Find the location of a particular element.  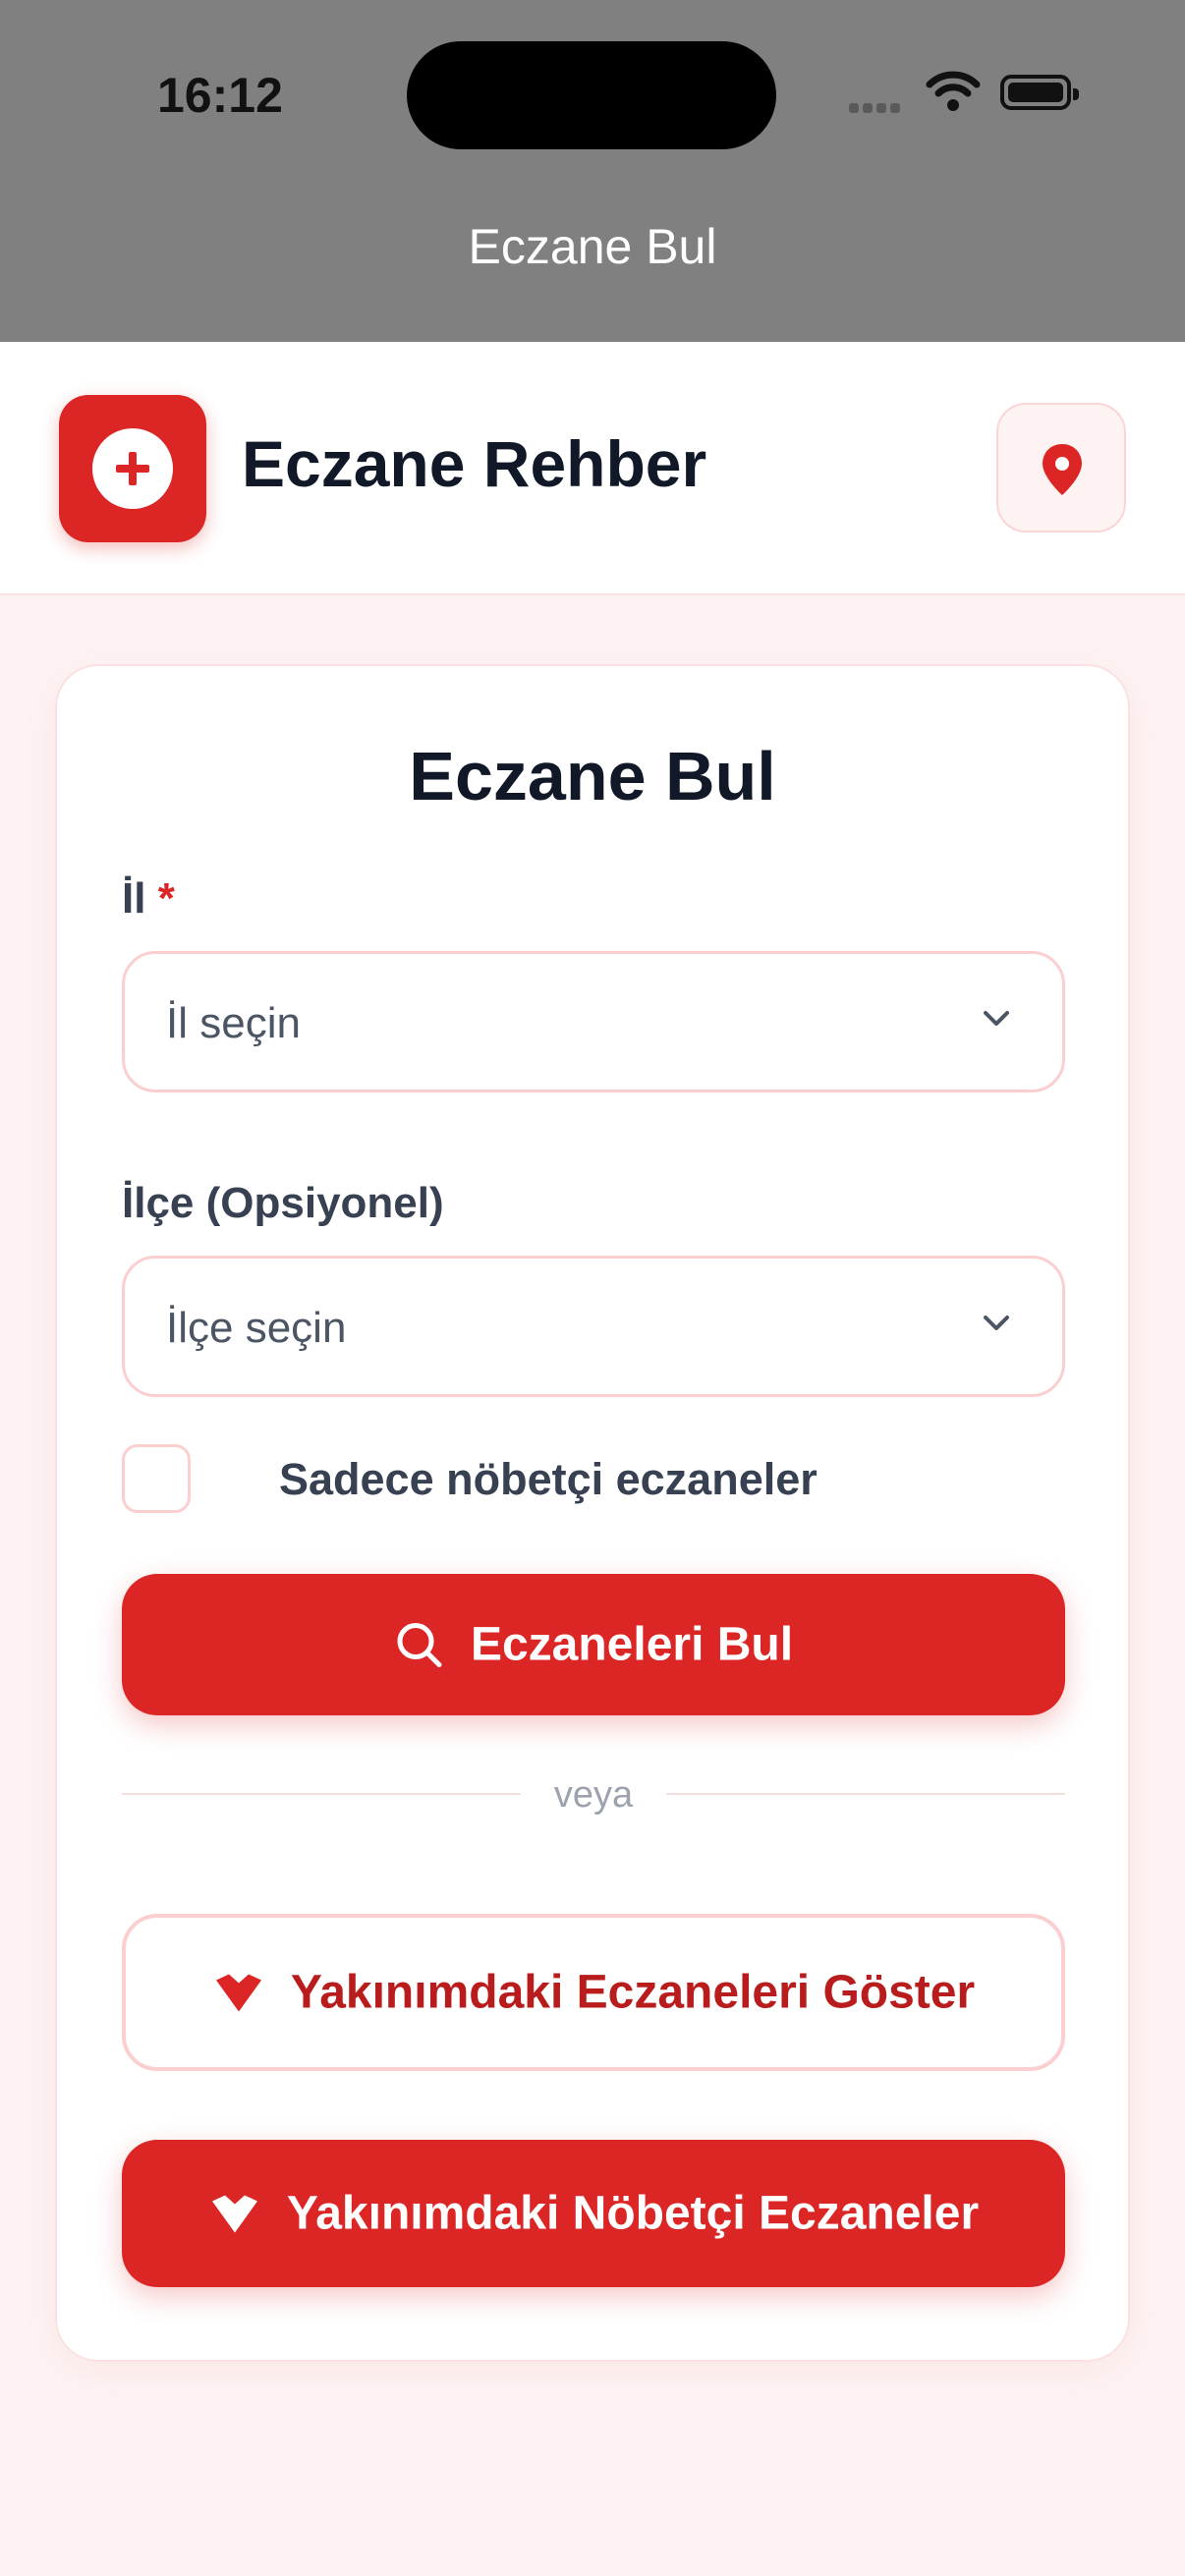

province-select: İl seçin is located at coordinates (594, 1021).